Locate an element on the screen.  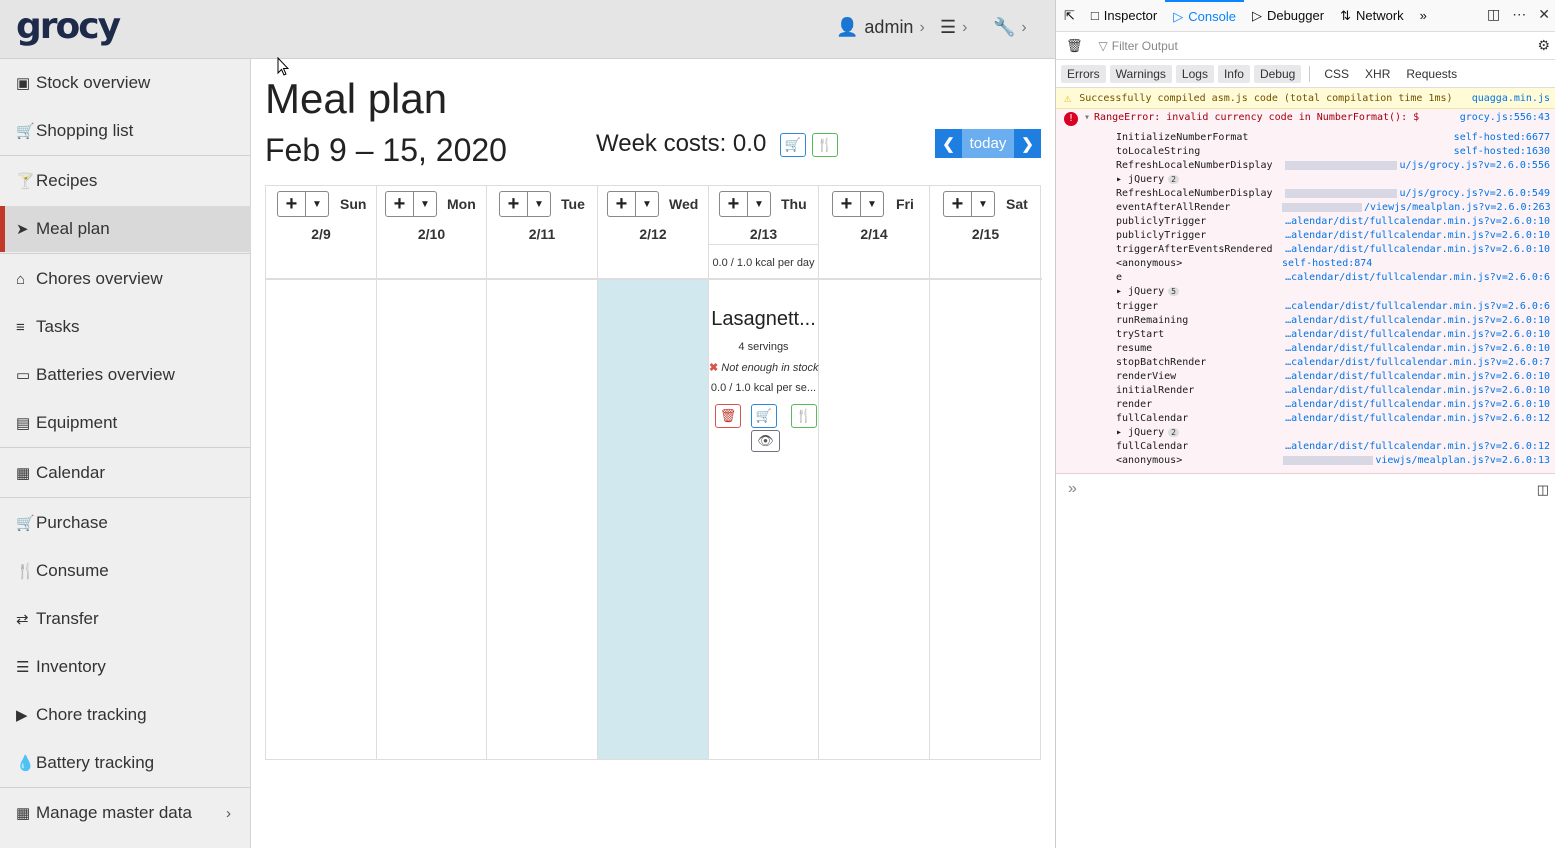
sidebar-item-manage-master-data: ▦ Manage master data › is located at coordinates (125, 813).